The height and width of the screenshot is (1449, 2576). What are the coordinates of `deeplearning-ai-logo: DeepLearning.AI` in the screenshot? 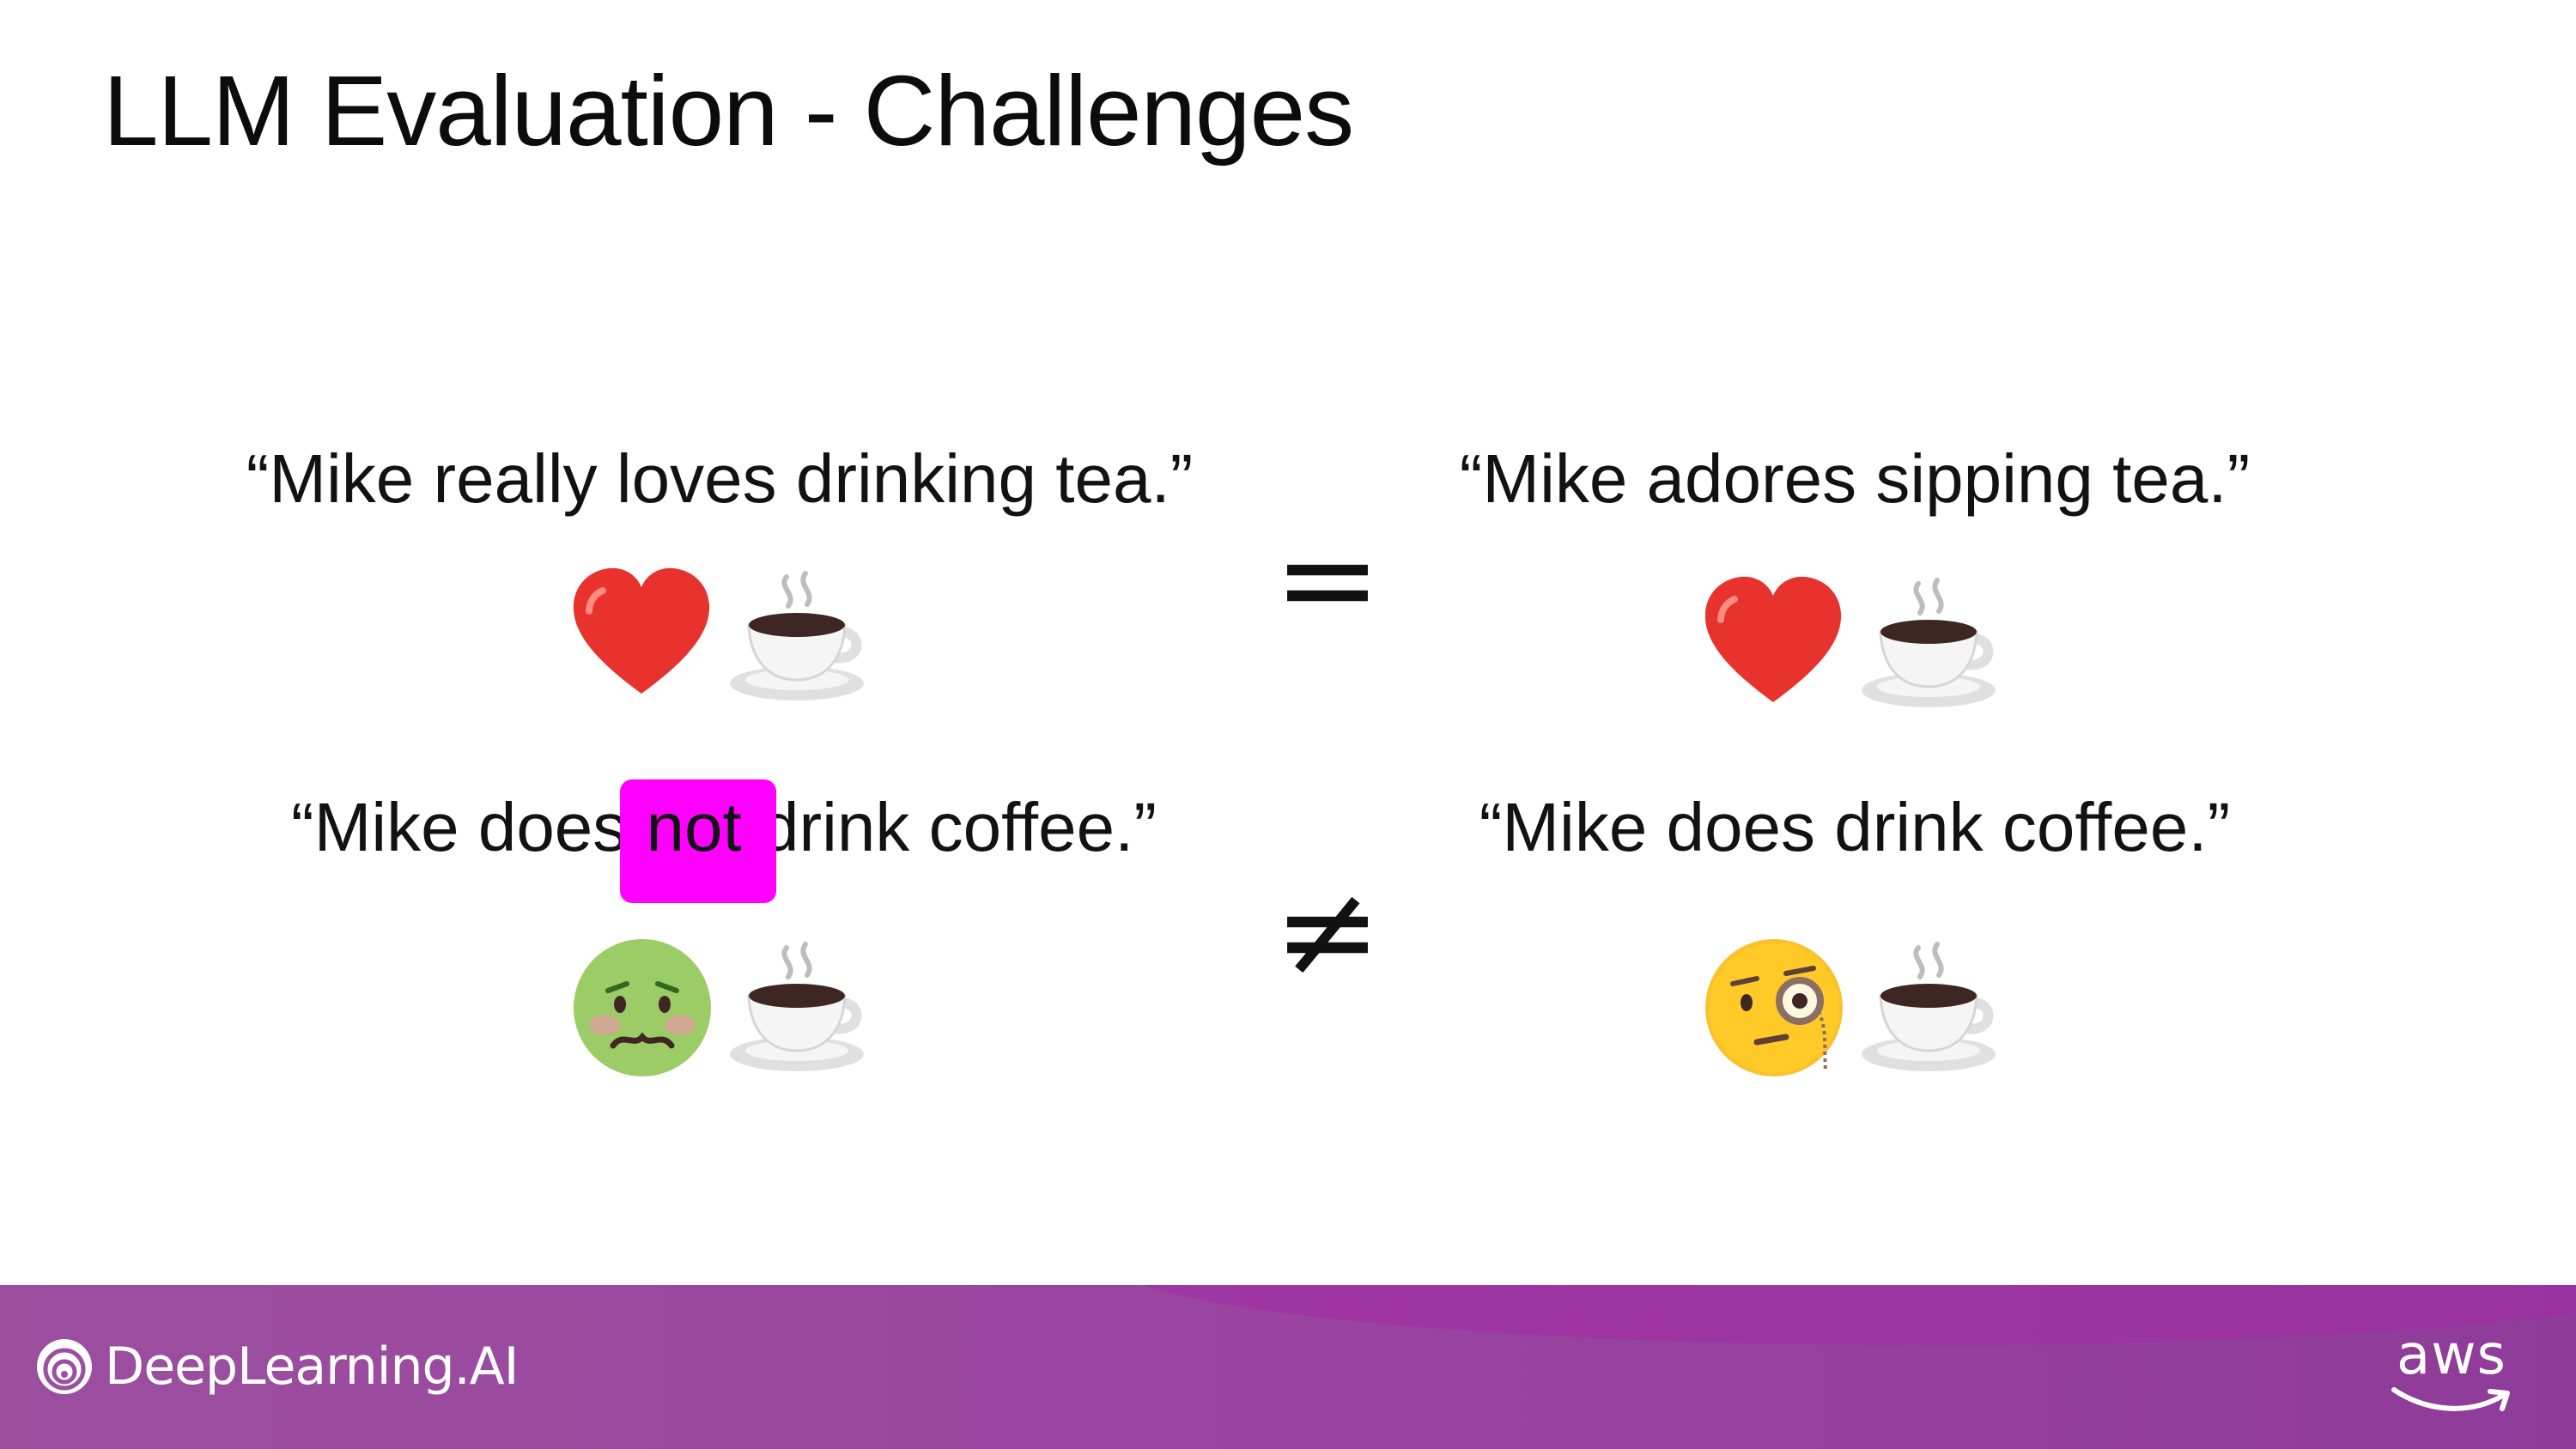 It's located at (276, 1367).